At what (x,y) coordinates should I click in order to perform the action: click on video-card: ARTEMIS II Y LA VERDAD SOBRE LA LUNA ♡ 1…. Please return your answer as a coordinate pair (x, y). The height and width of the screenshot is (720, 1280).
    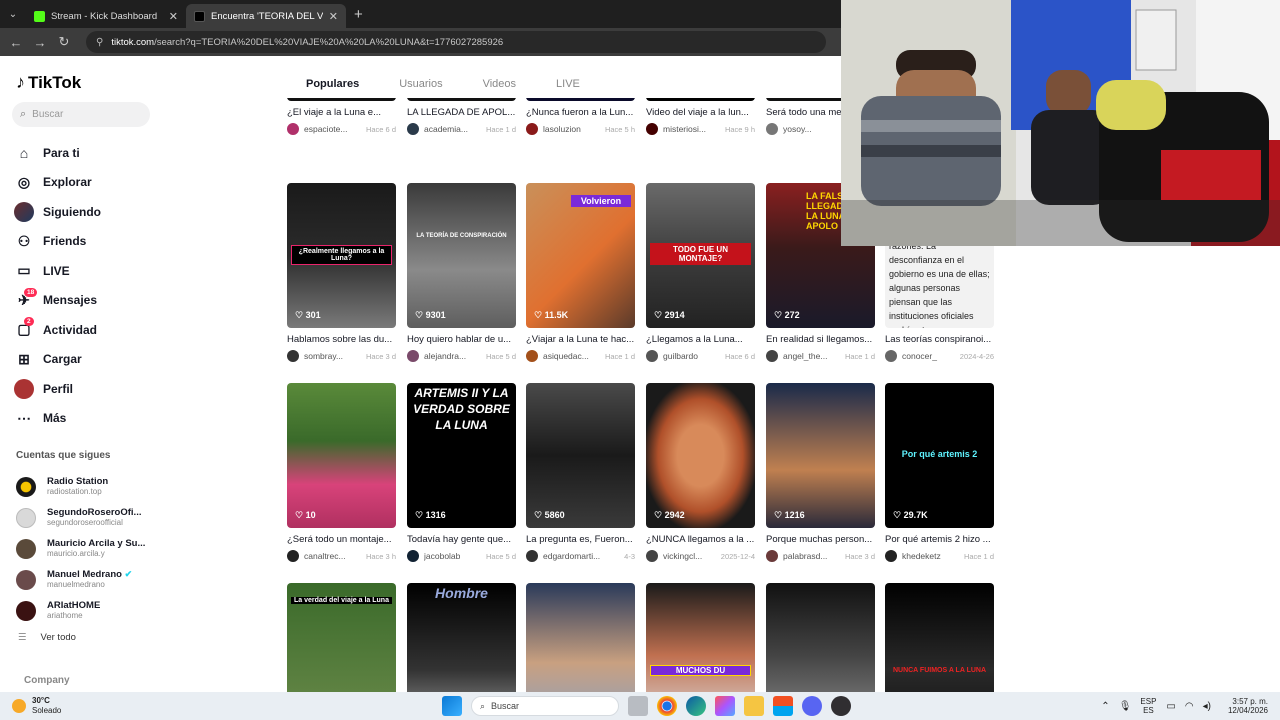
    Looking at the image, I should click on (461, 472).